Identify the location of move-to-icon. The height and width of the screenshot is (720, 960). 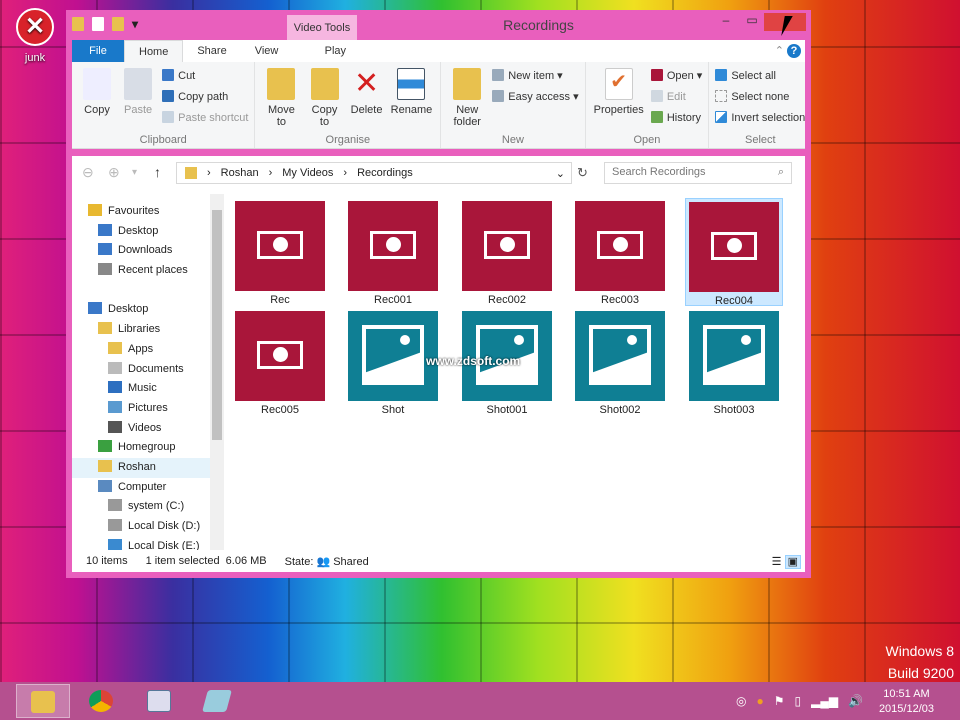
(281, 84).